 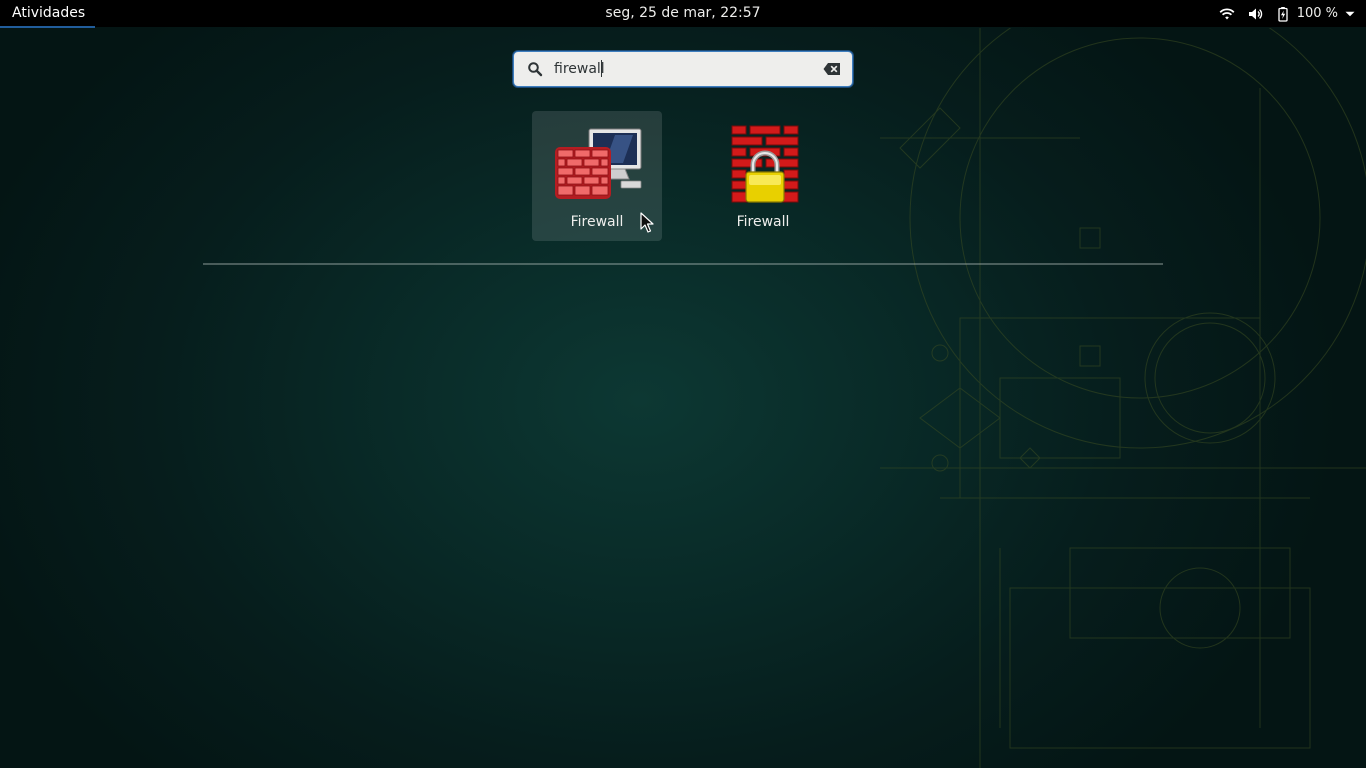 I want to click on clock-label: seg, 25 de mar, 22:57, so click(x=682, y=13).